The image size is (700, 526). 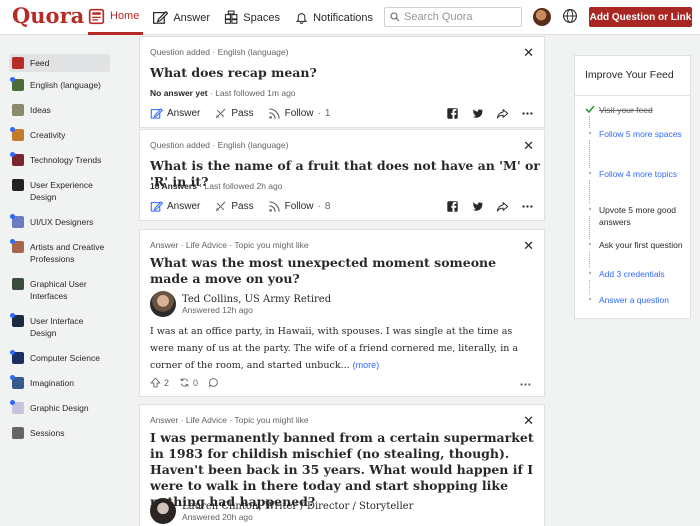 What do you see at coordinates (217, 516) in the screenshot?
I see `answer-timestamp: Answered 20h ago` at bounding box center [217, 516].